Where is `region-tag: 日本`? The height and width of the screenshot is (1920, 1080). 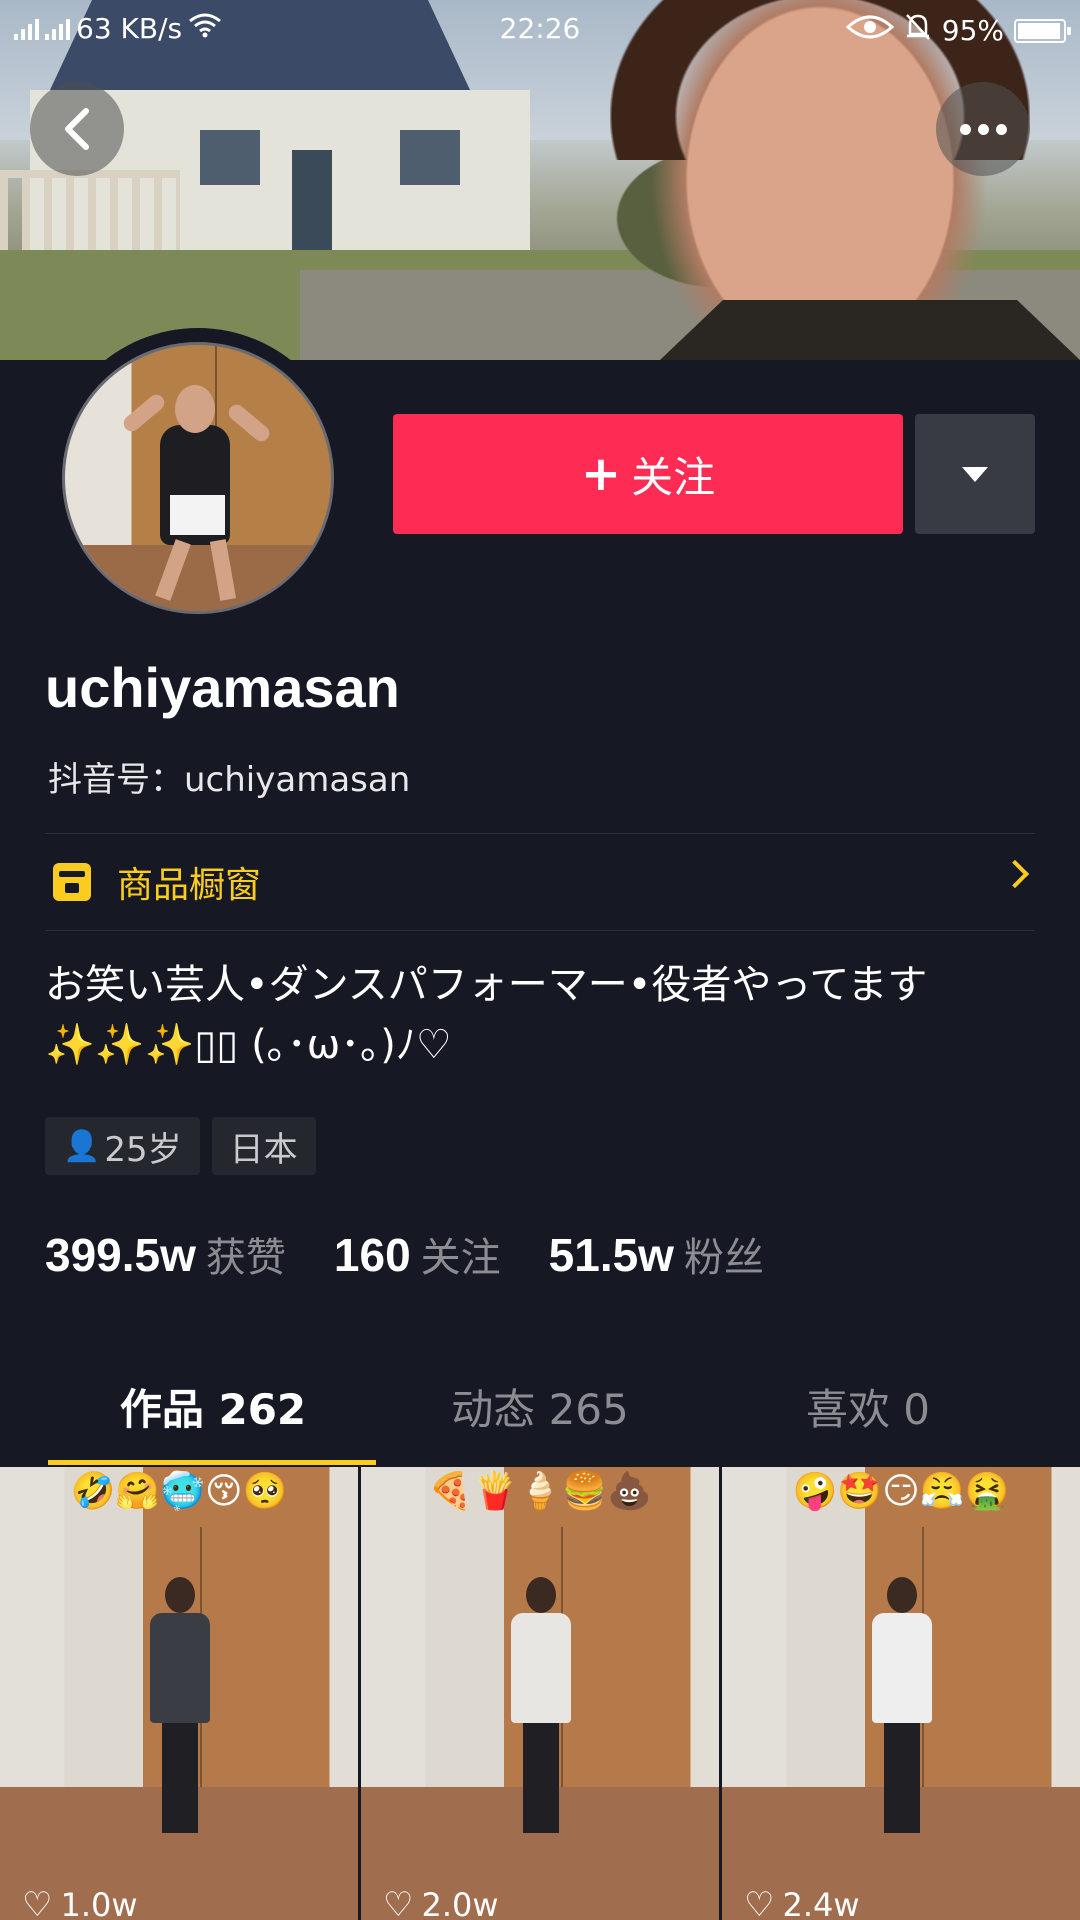
region-tag: 日本 is located at coordinates (263, 1146).